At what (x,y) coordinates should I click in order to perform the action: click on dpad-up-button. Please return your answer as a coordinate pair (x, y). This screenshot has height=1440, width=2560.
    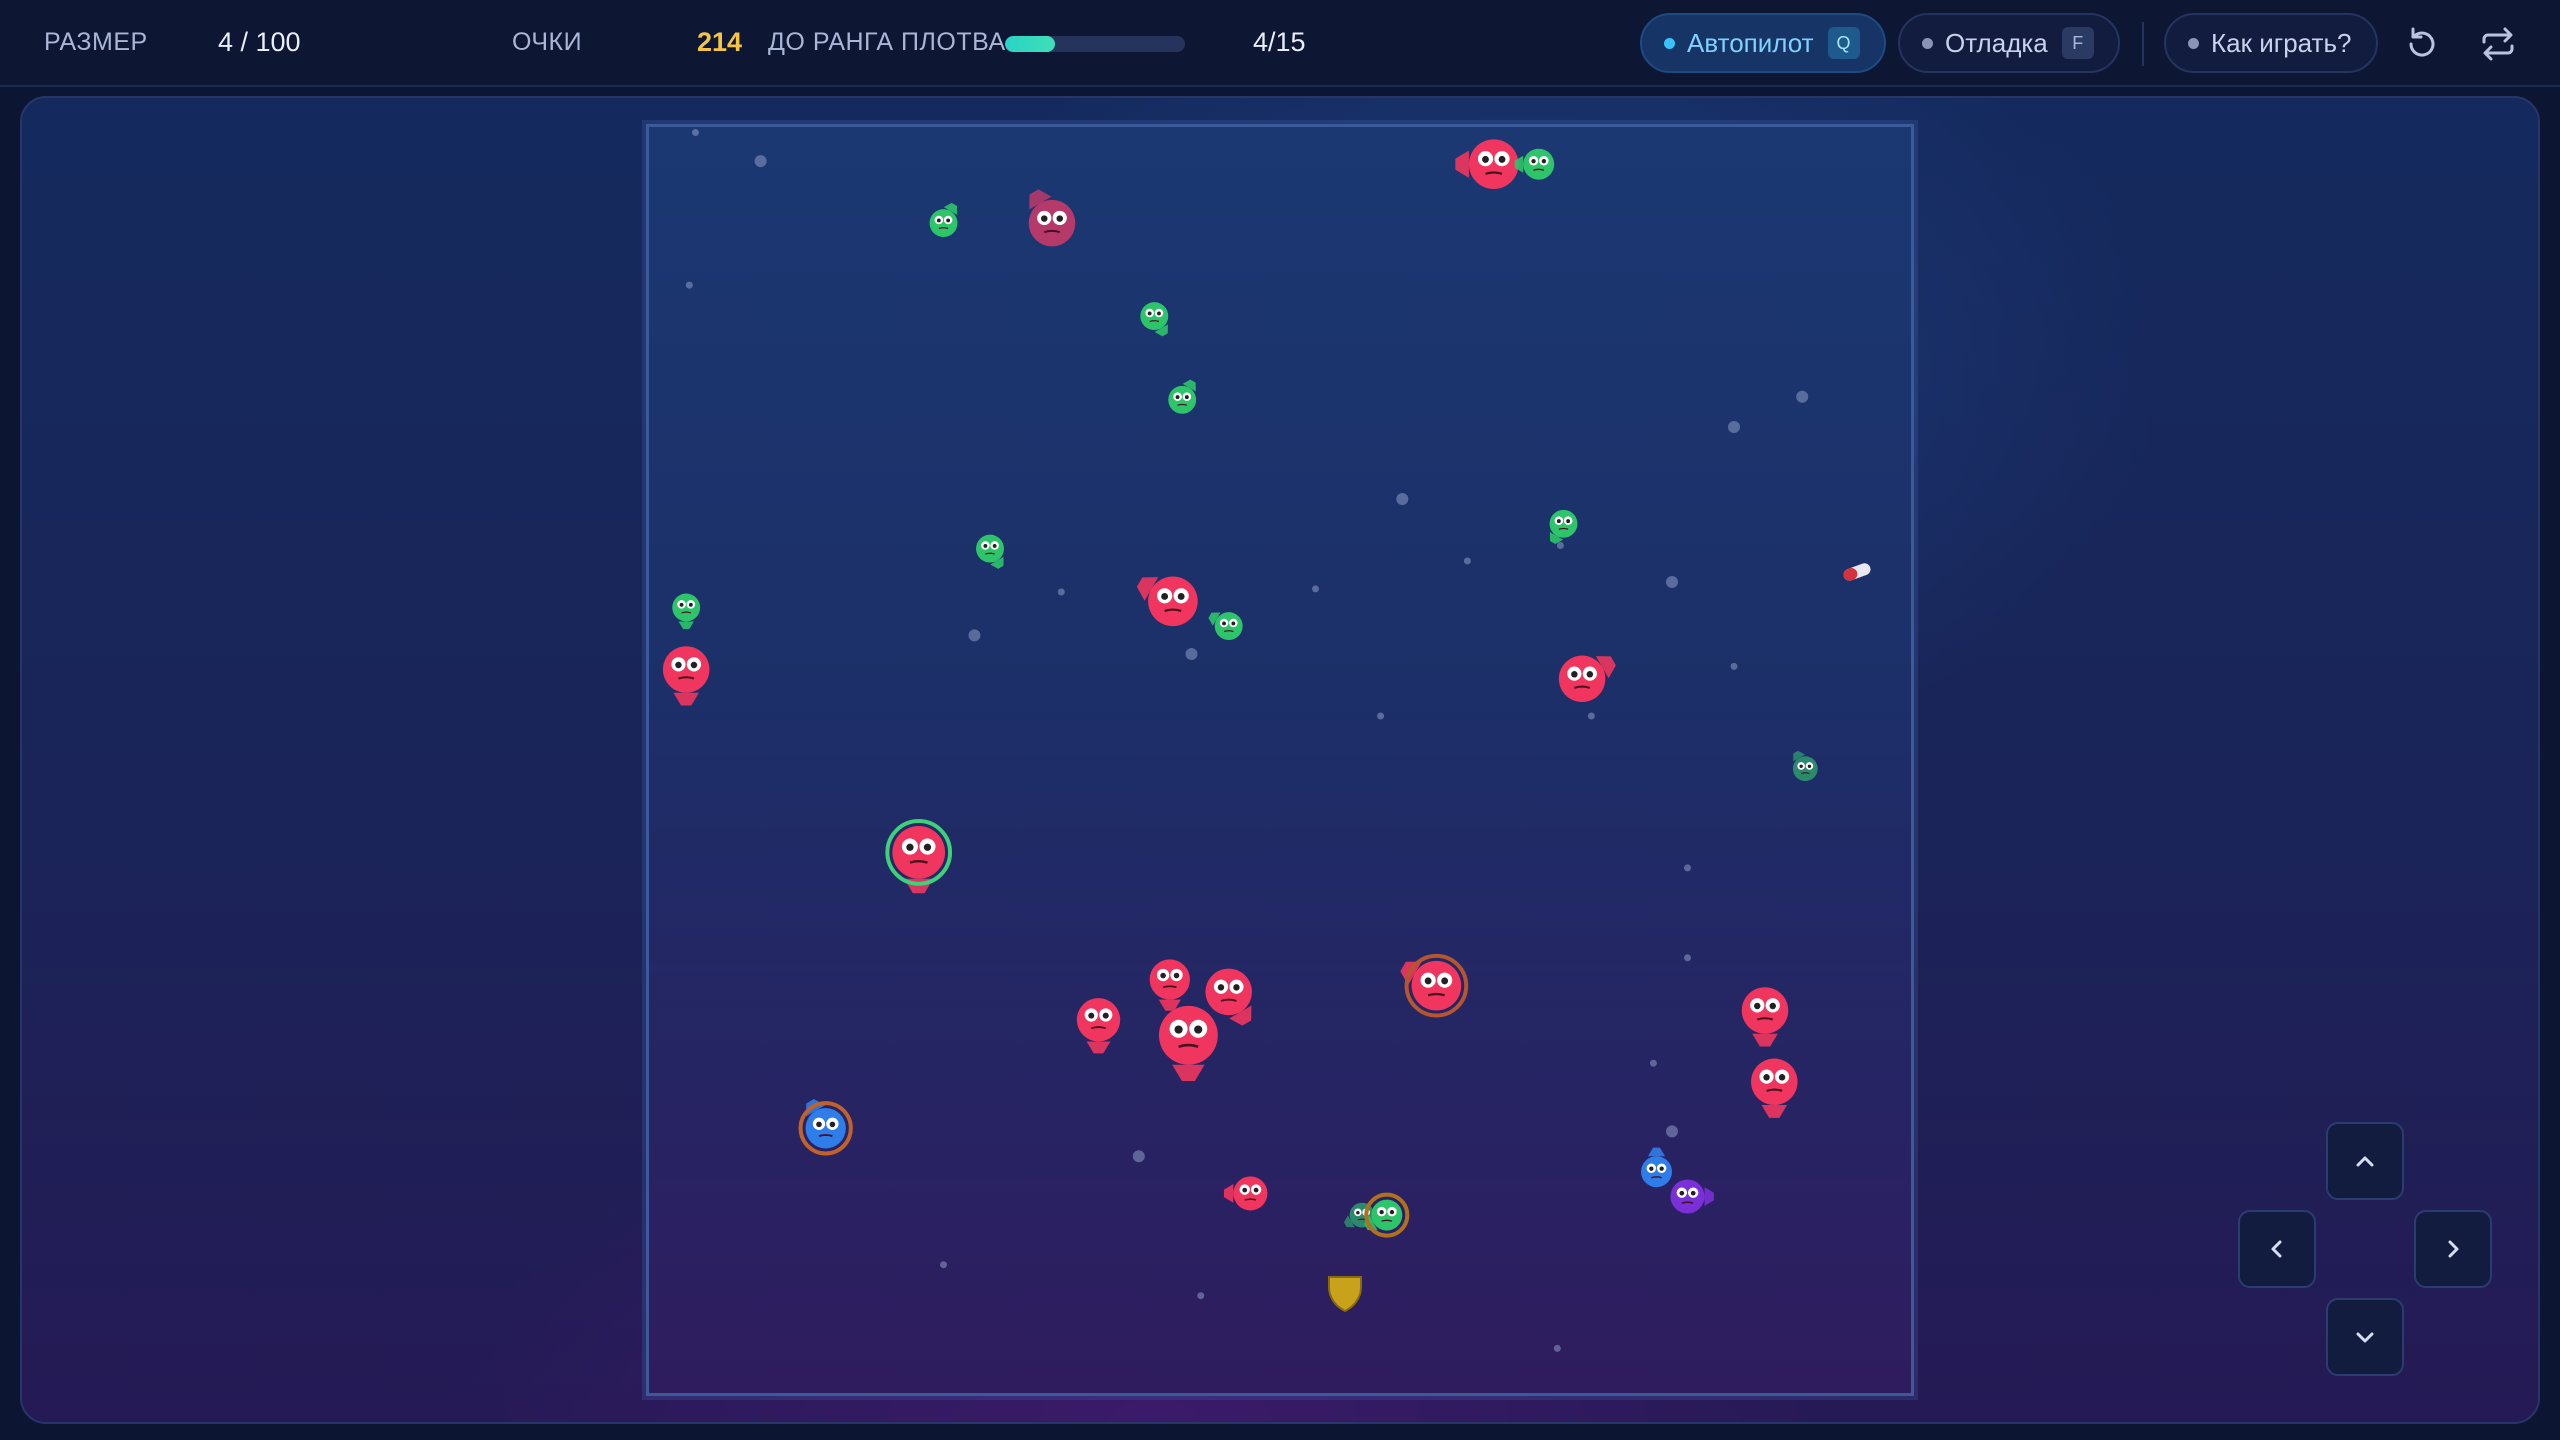
    Looking at the image, I should click on (2365, 1161).